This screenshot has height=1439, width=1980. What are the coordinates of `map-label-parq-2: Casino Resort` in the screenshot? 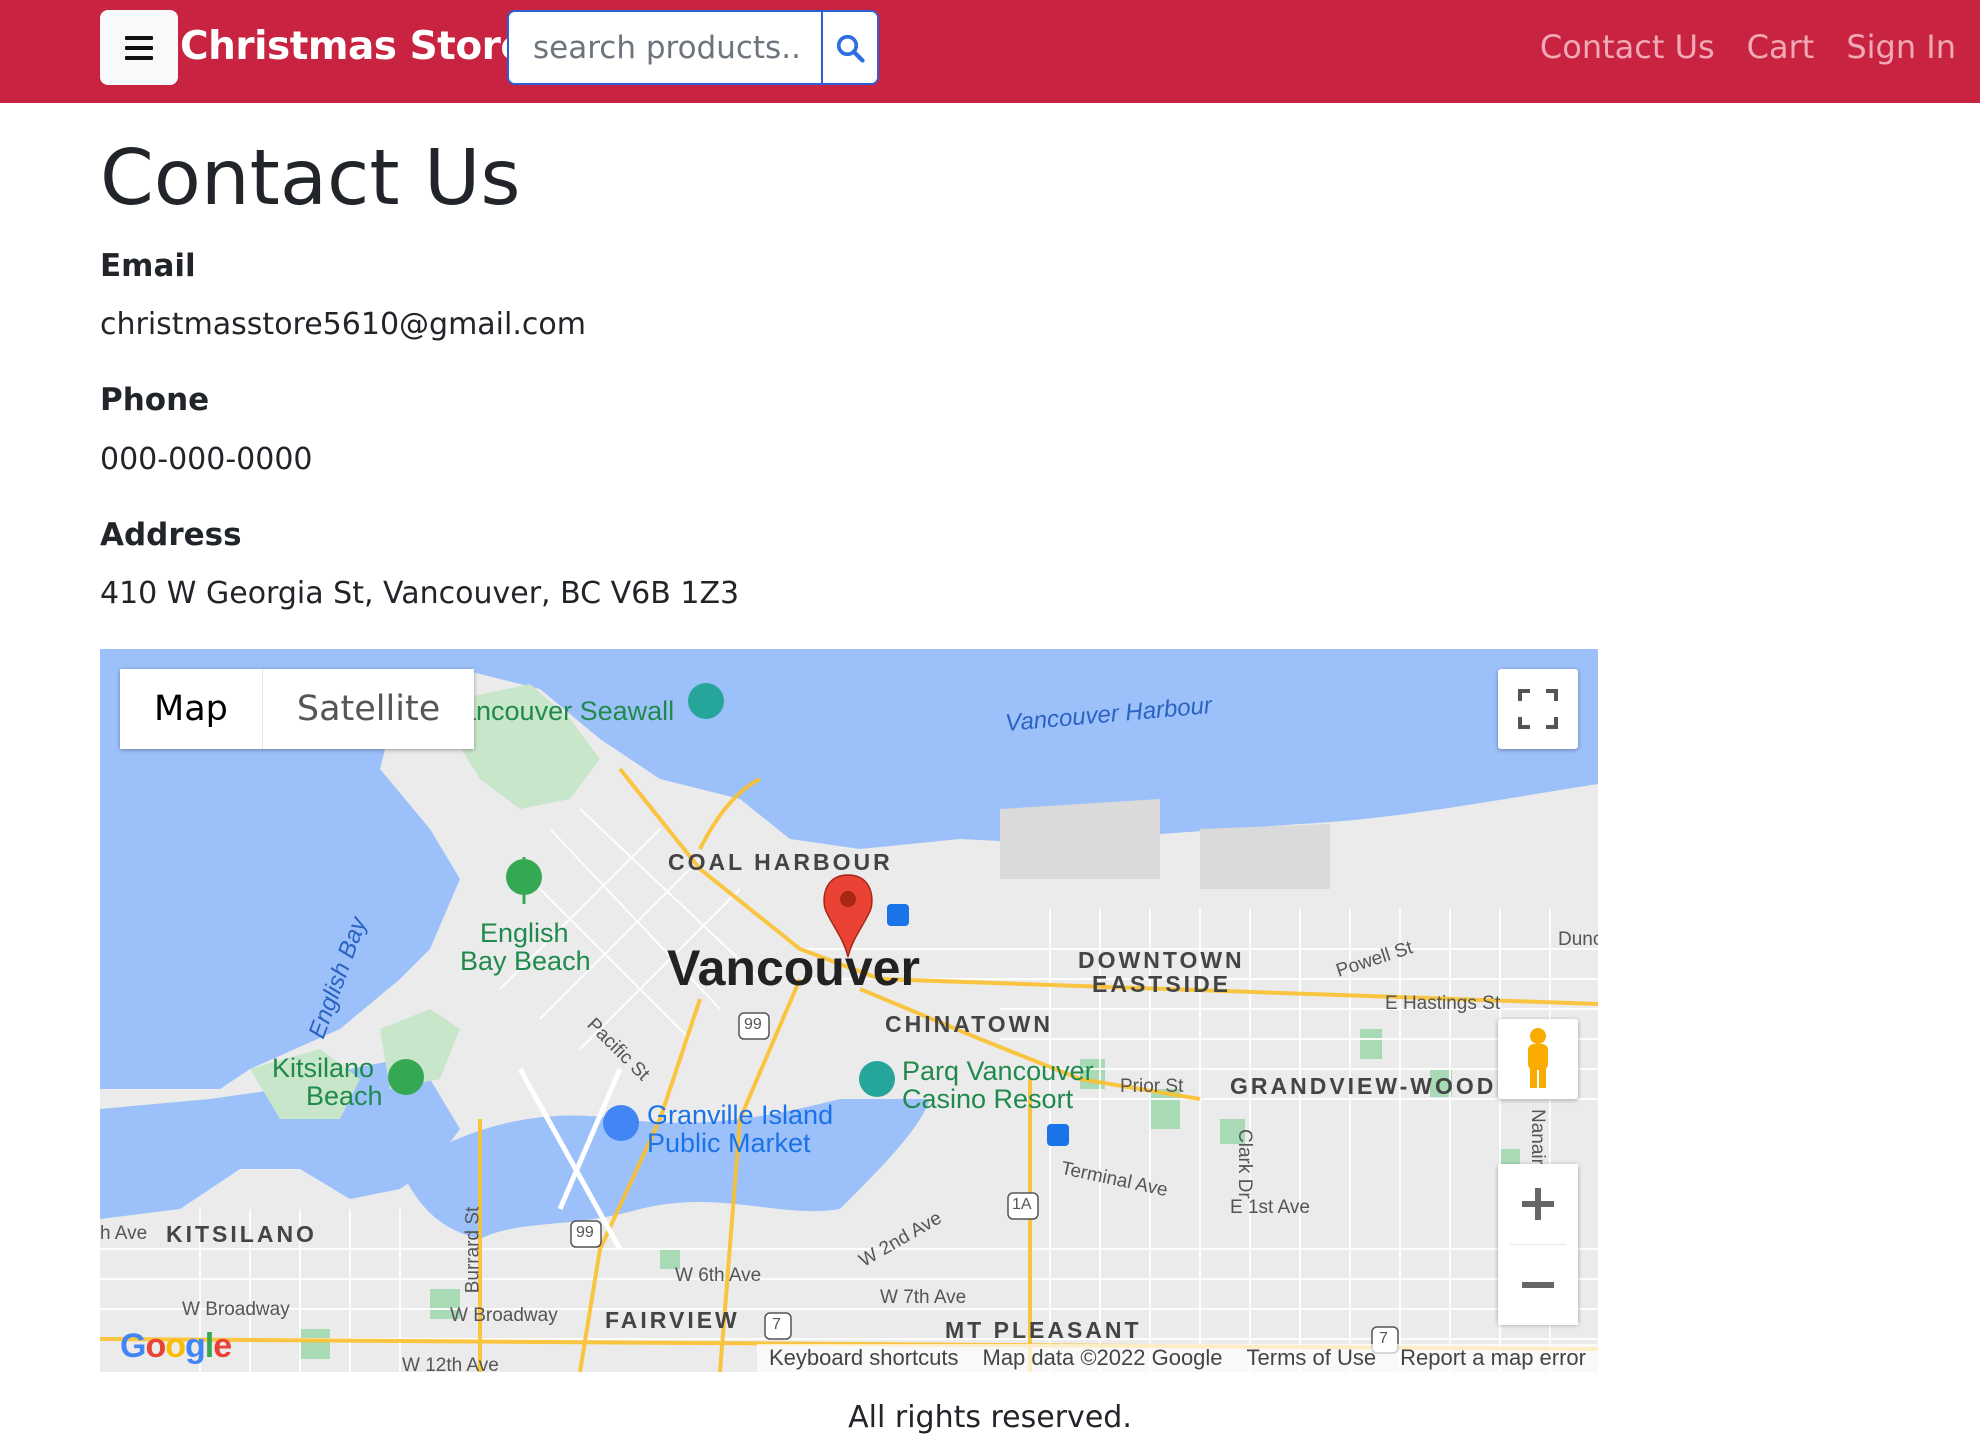 It's located at (988, 1099).